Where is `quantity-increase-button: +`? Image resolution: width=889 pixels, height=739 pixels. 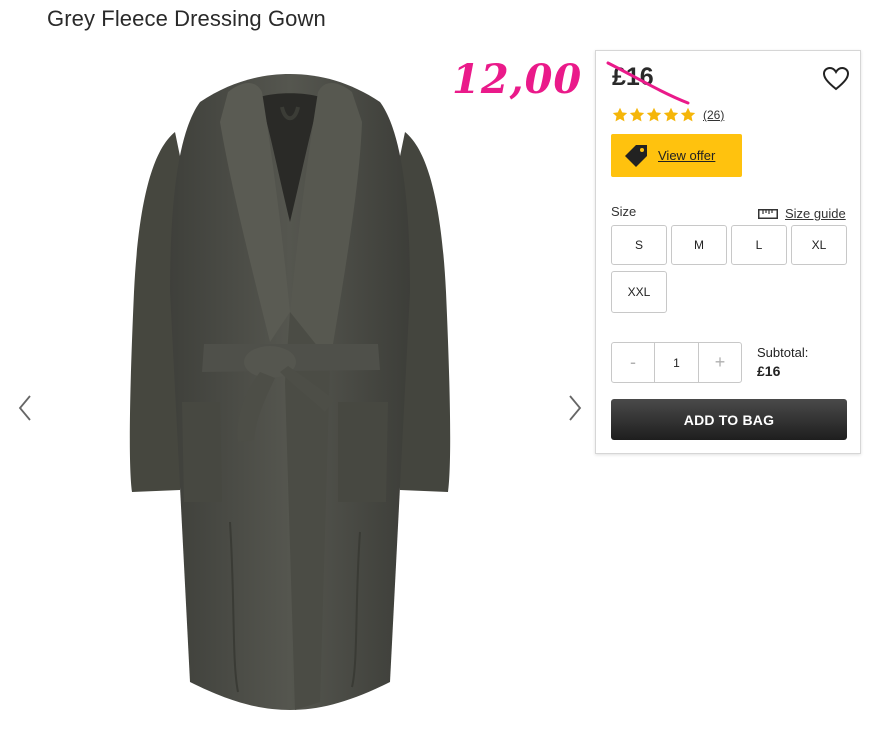 quantity-increase-button: + is located at coordinates (720, 362).